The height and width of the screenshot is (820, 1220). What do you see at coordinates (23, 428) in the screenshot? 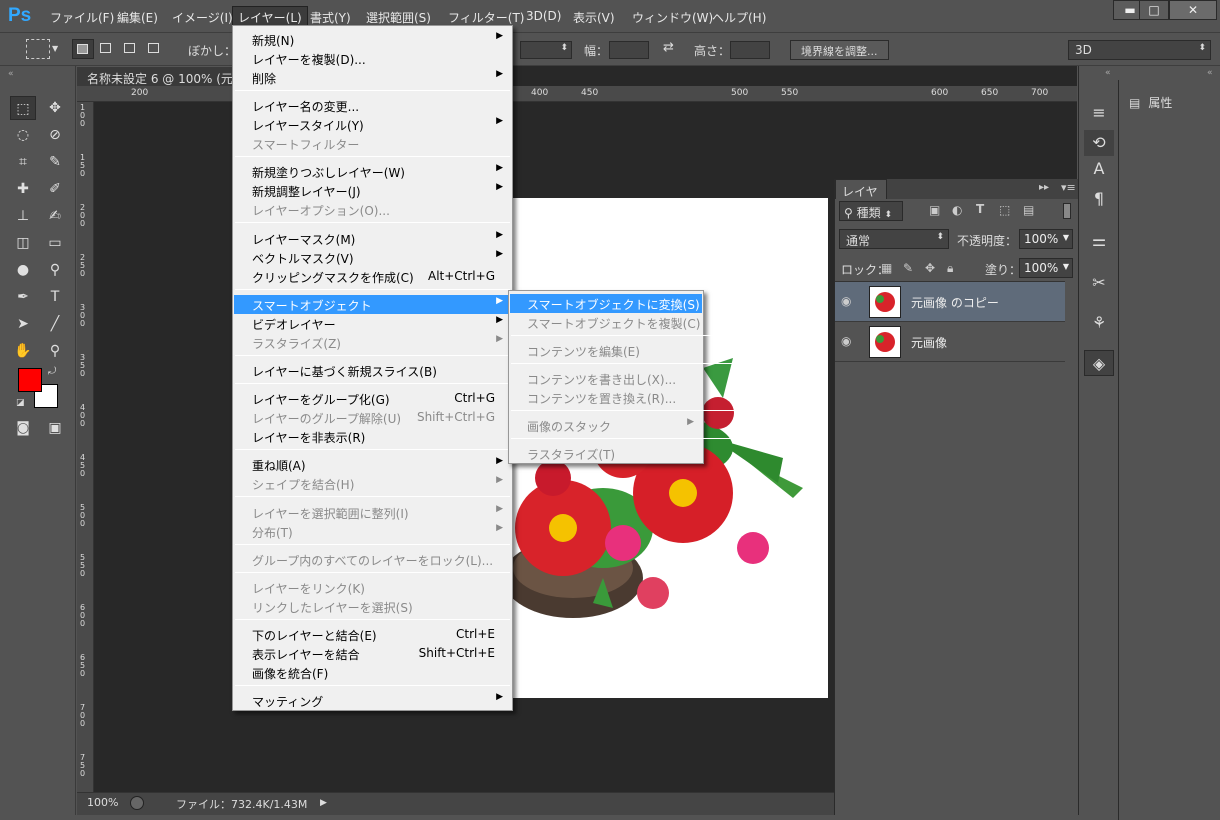
I see `quick-mask-icon: ◙` at bounding box center [23, 428].